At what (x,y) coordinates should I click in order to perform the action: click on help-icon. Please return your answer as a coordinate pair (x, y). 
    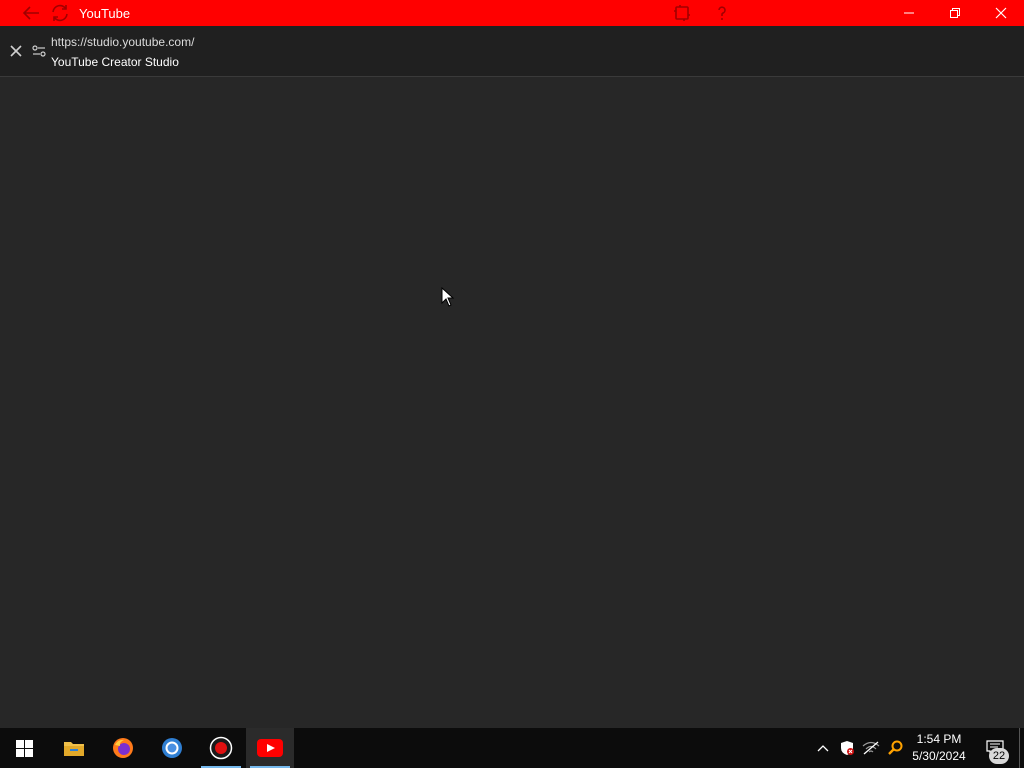
    Looking at the image, I should click on (722, 13).